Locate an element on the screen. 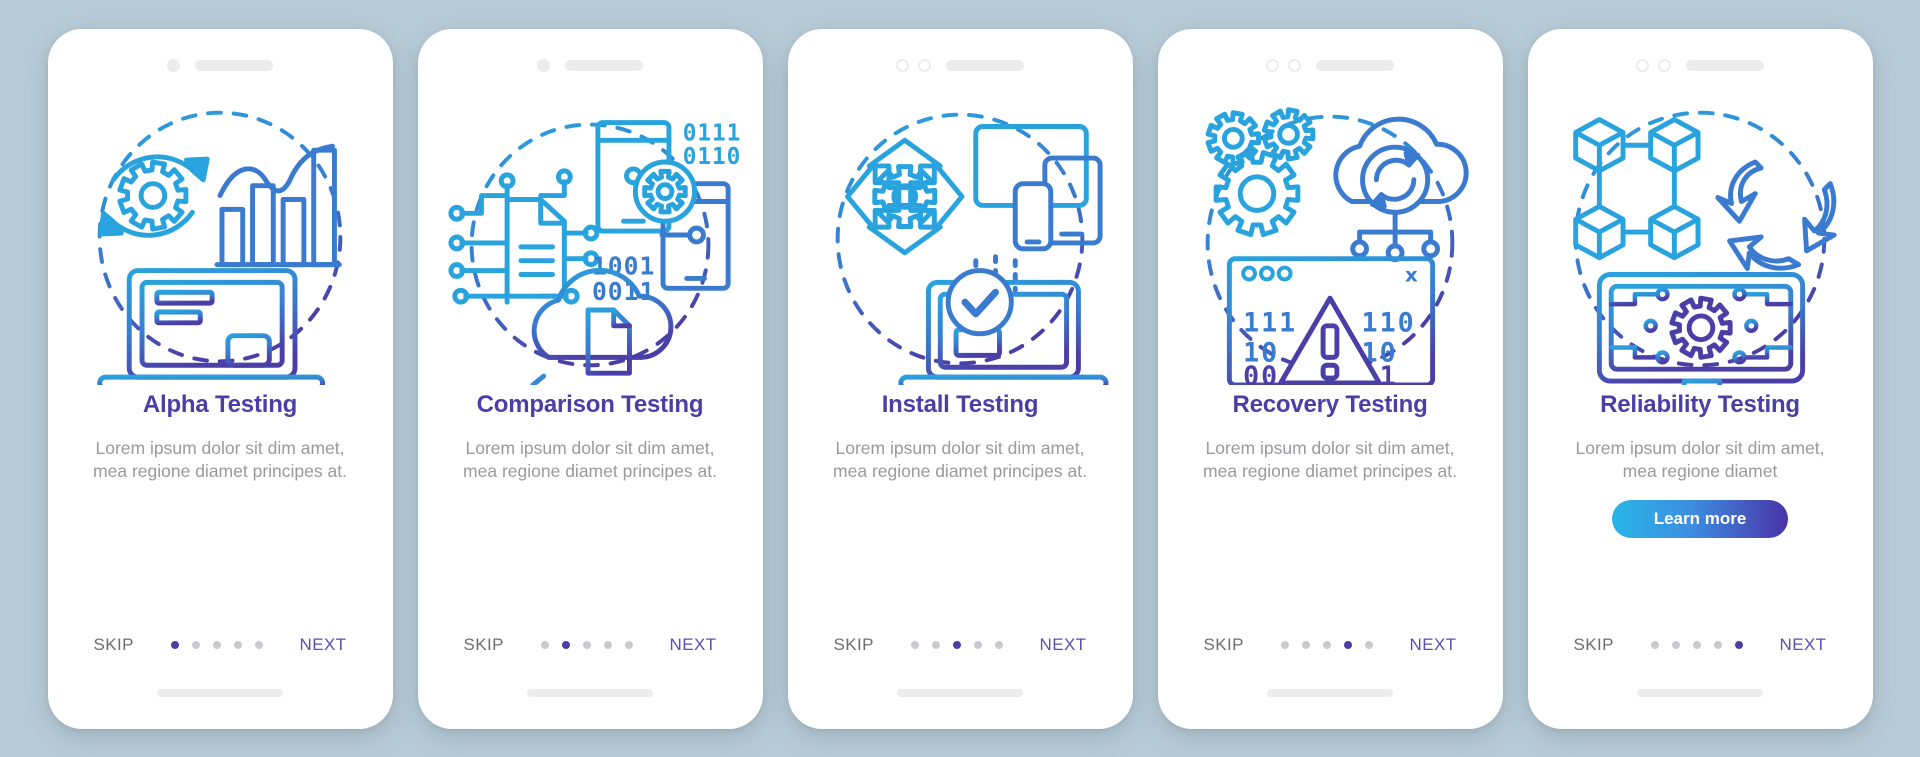 Image resolution: width=1920 pixels, height=757 pixels. svg-text: x is located at coordinates (1411, 274).